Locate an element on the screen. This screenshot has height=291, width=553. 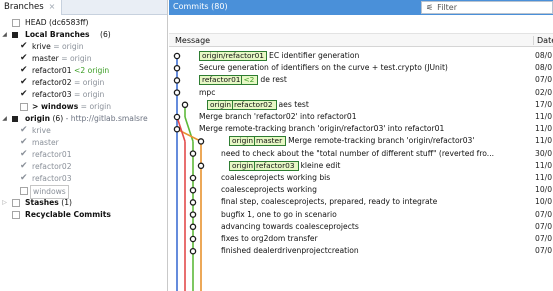
commit-row: origin refactor02 aes test 17/0 is located at coordinates (361, 105).